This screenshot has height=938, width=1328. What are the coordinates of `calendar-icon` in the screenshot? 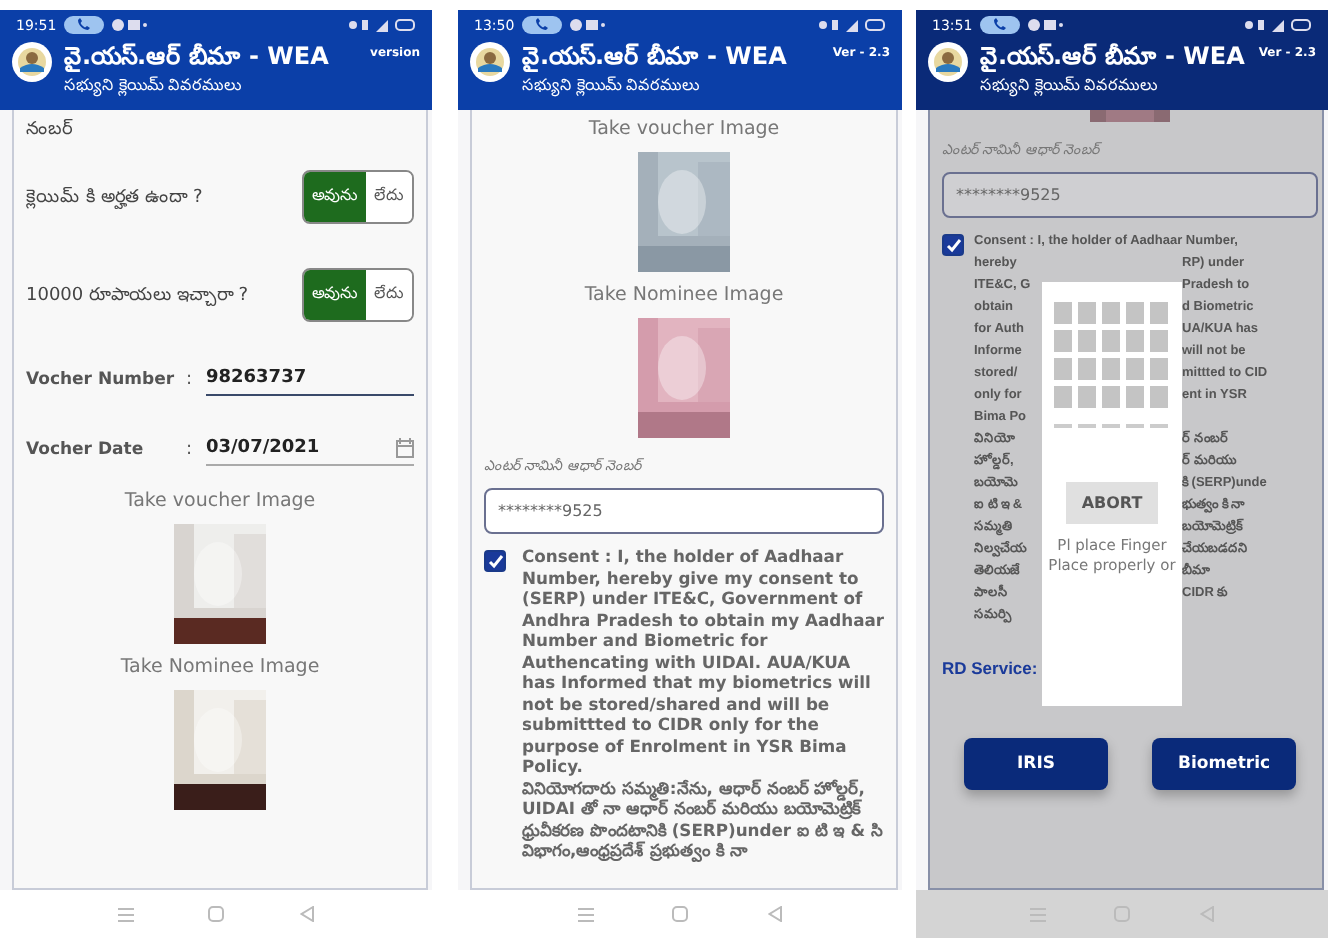 It's located at (405, 448).